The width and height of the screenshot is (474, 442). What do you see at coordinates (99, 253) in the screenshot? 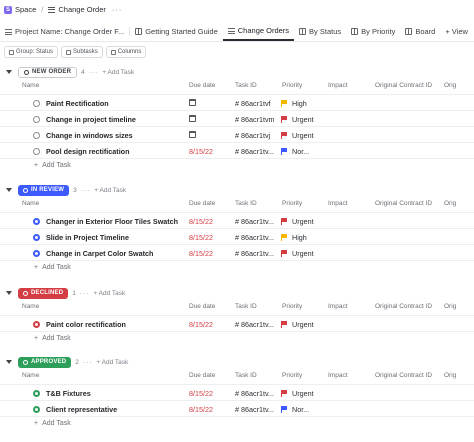
I see `task-name: Change in Carpet Color Swatch` at bounding box center [99, 253].